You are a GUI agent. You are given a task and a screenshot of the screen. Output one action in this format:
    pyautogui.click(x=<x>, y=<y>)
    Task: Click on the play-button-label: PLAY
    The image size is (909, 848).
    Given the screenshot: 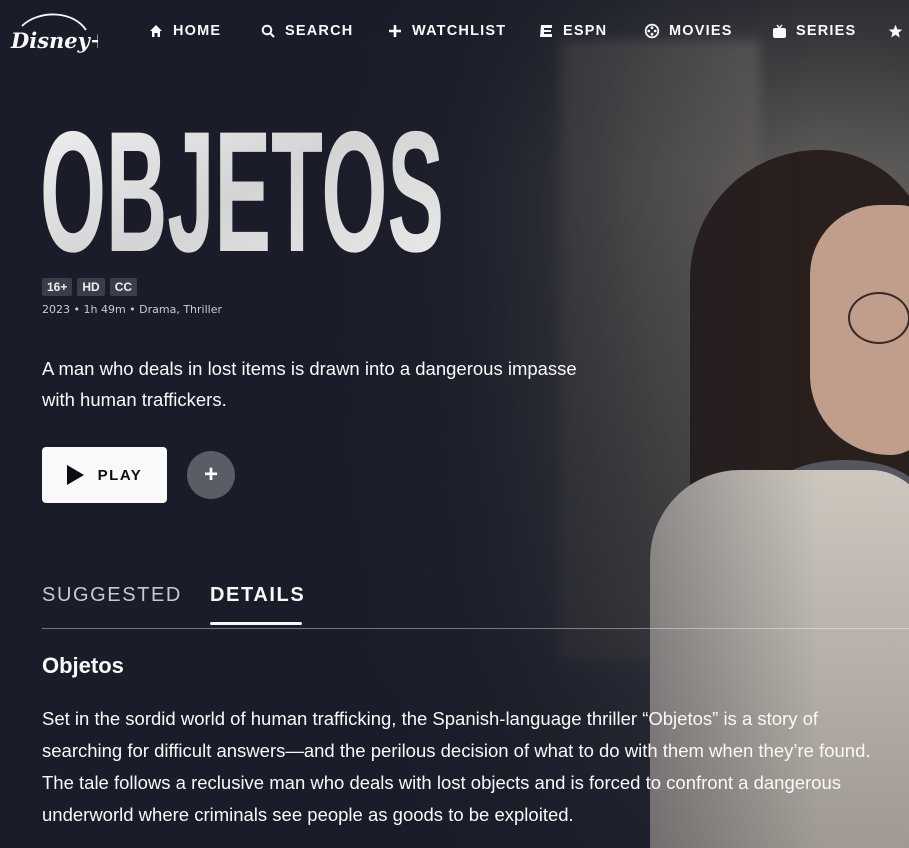 What is the action you would take?
    pyautogui.click(x=120, y=475)
    